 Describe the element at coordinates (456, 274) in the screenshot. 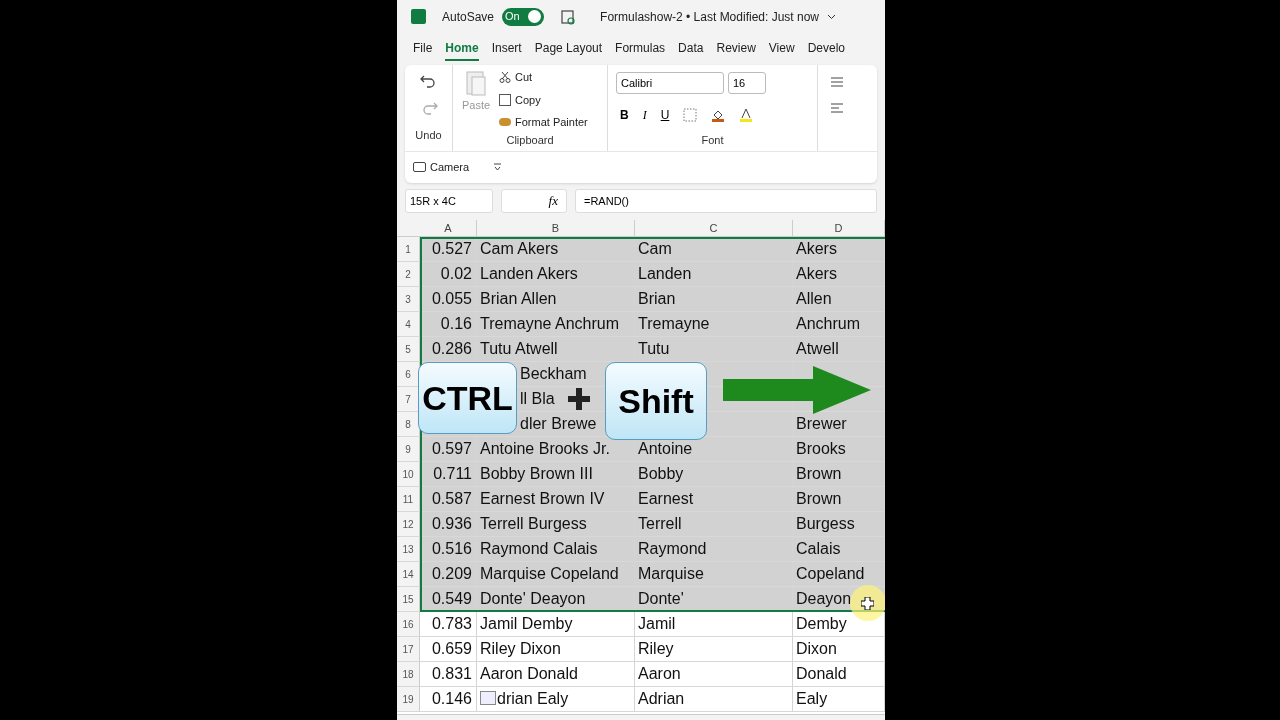

I see `table-cell-text: 0.02` at that location.